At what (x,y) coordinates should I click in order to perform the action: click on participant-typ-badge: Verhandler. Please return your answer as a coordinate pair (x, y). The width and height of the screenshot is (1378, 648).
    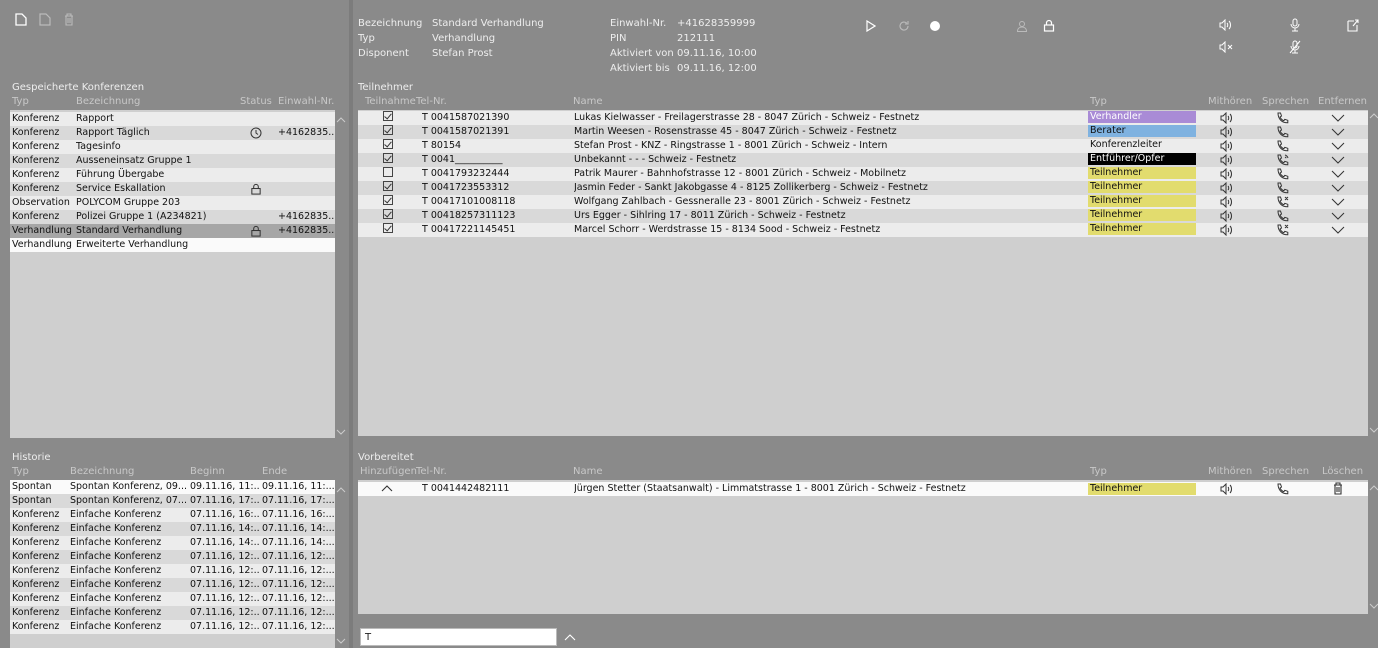
    Looking at the image, I should click on (1142, 117).